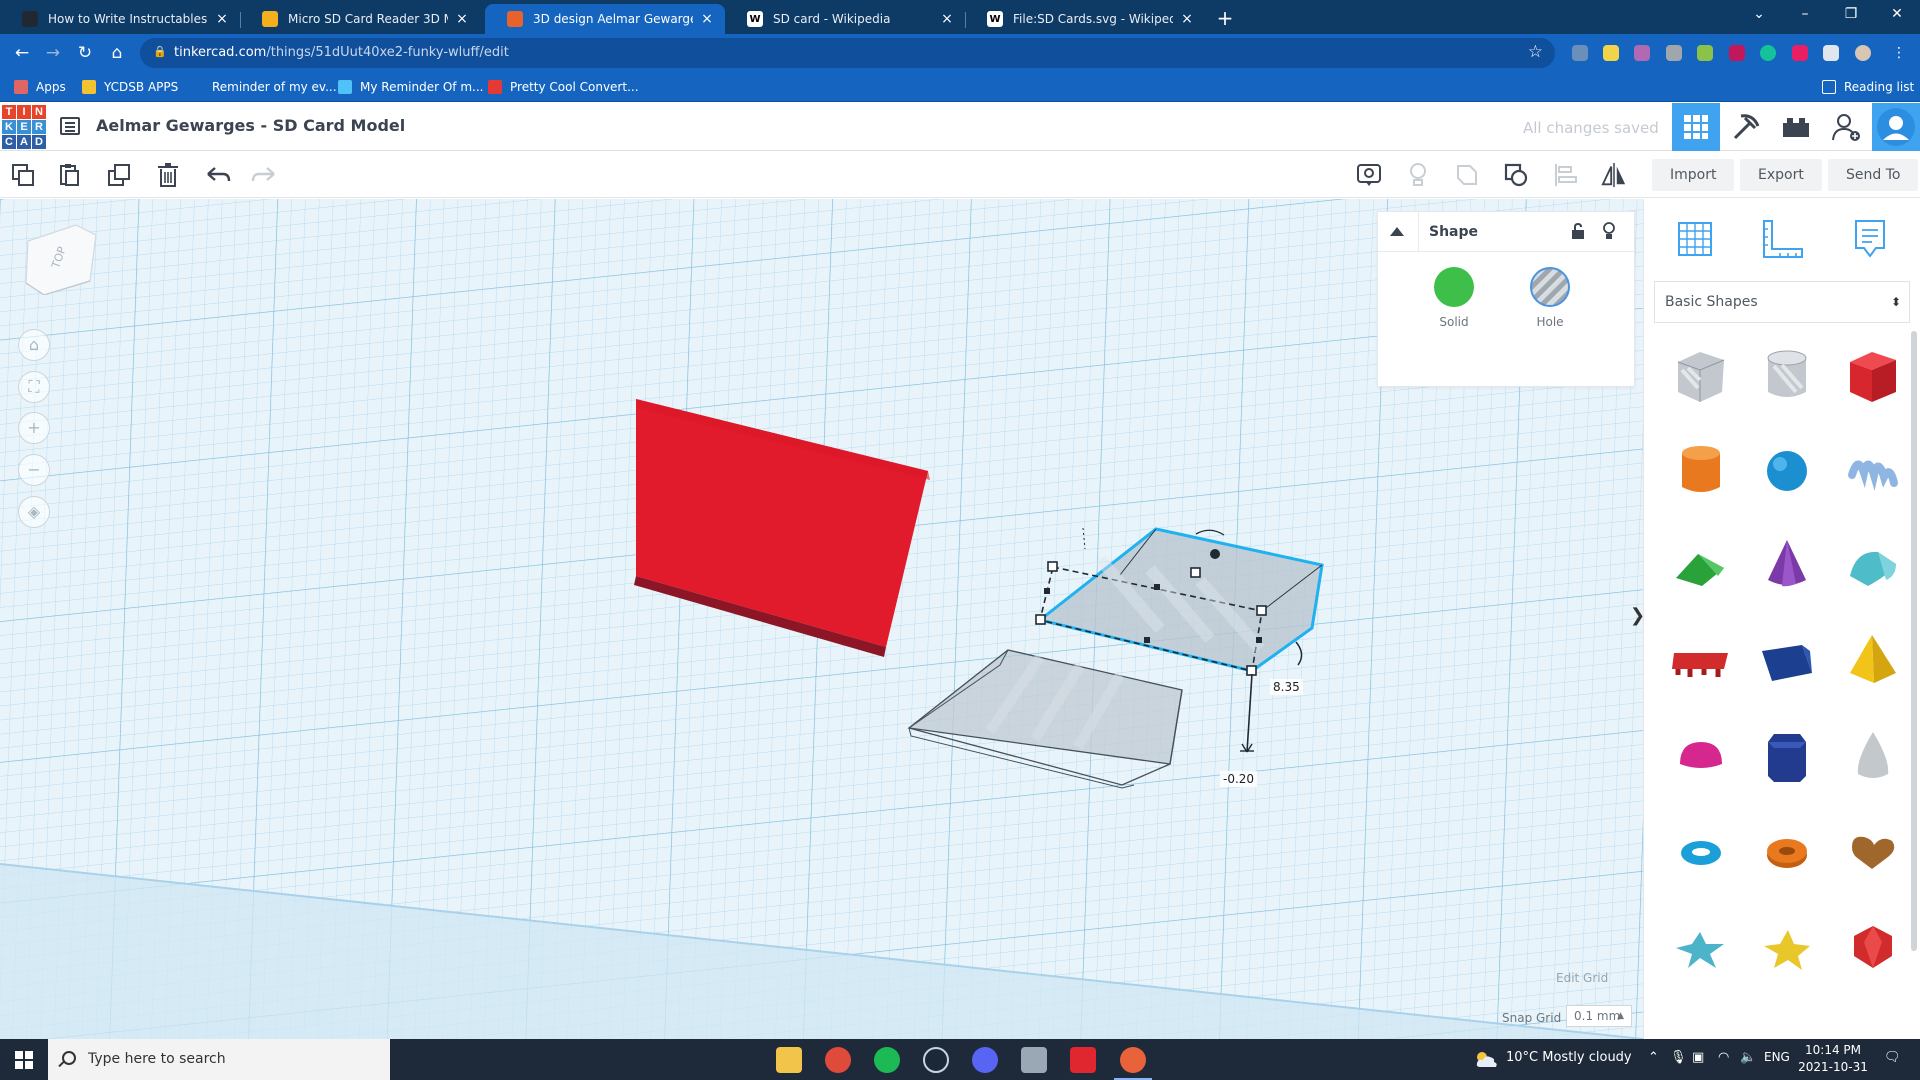 The height and width of the screenshot is (1080, 1920). Describe the element at coordinates (1467, 175) in the screenshot. I see `group-button` at that location.